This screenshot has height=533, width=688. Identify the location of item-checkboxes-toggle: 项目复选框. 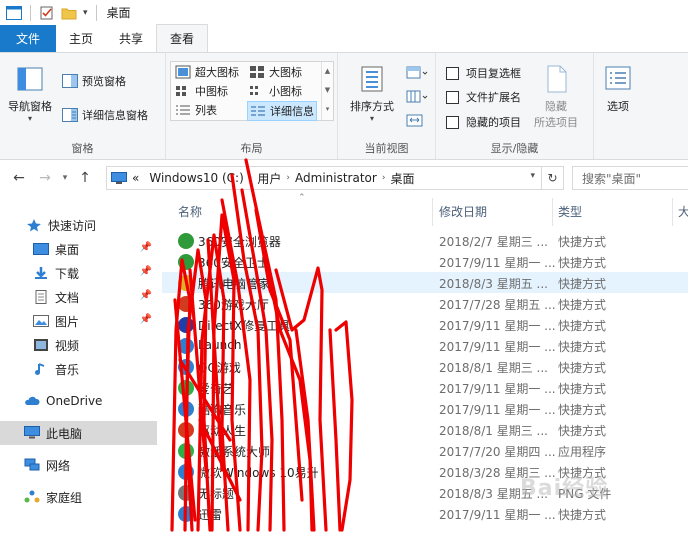
(483, 73).